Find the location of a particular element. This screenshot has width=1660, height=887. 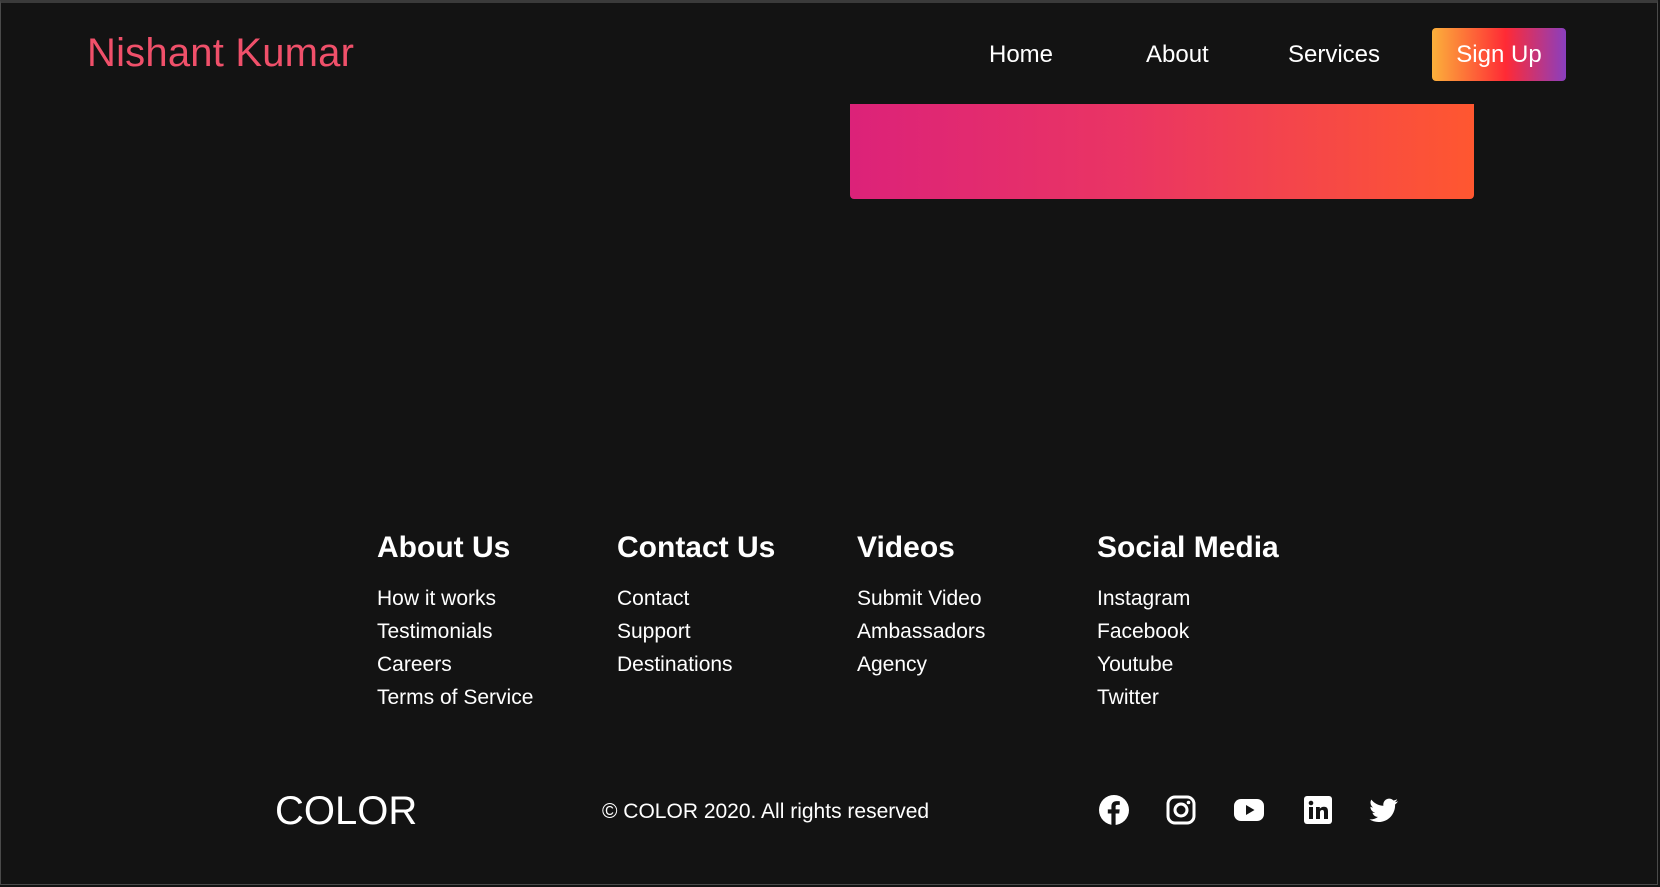

footer-link-careers: Careers is located at coordinates (455, 664).